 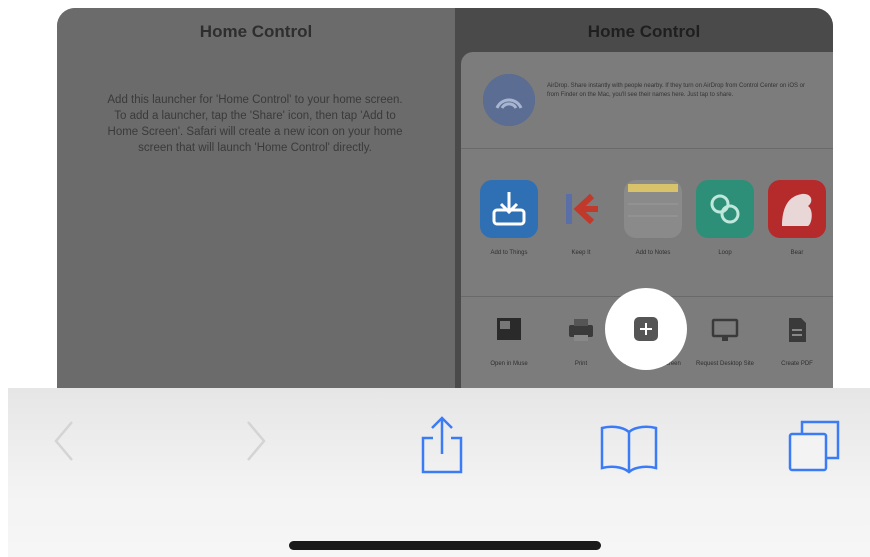 I want to click on airdrop-icon, so click(x=509, y=100).